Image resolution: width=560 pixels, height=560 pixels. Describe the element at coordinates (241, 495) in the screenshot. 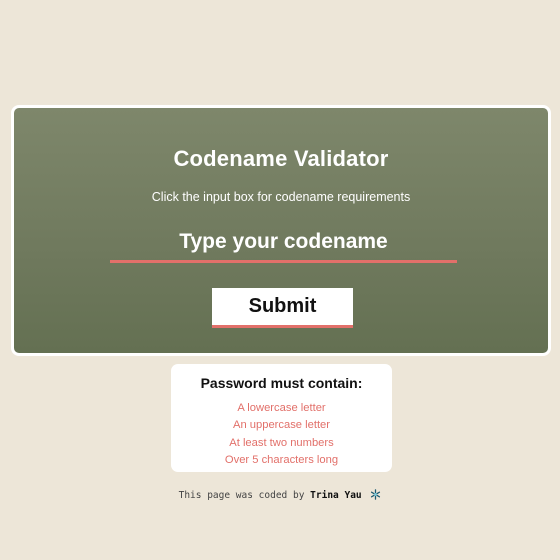

I see `footer-text: This page was coded by` at that location.